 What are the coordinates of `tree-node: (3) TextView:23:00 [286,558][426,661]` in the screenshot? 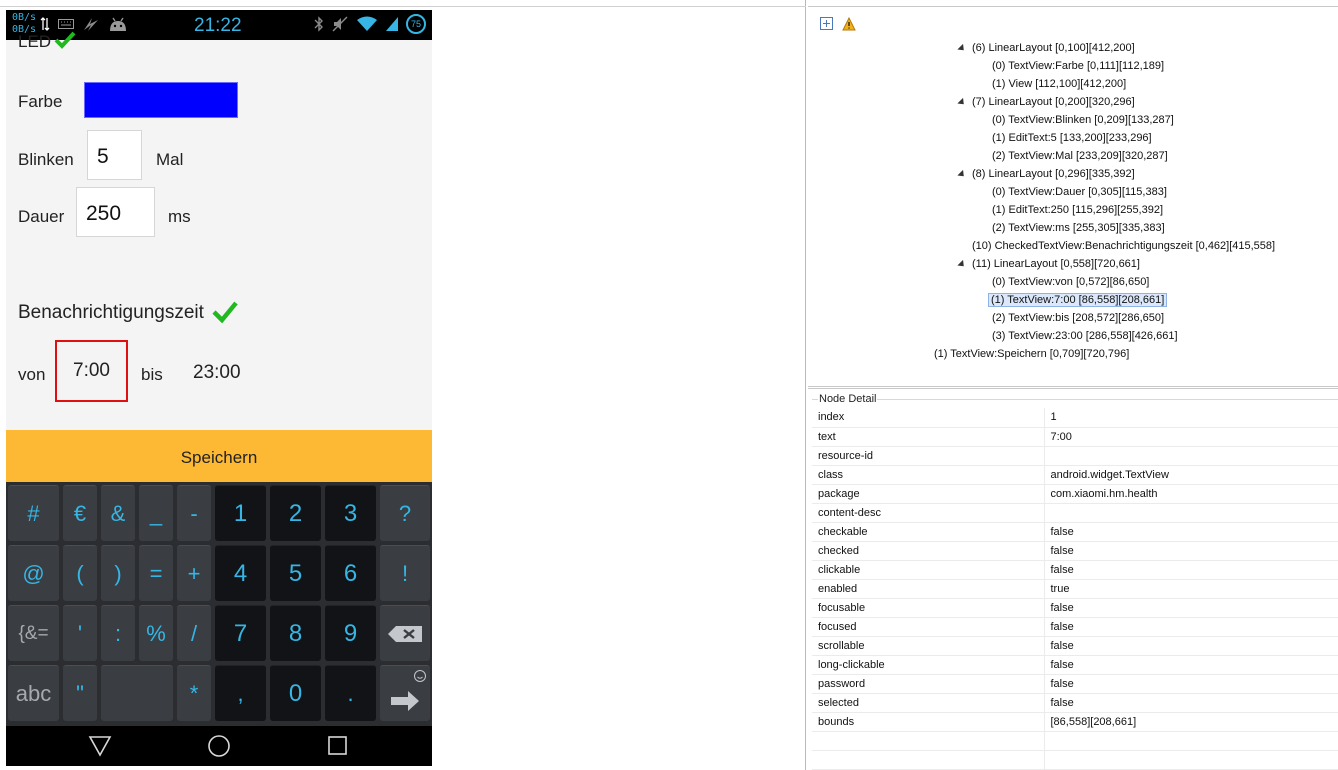 It's located at (1085, 336).